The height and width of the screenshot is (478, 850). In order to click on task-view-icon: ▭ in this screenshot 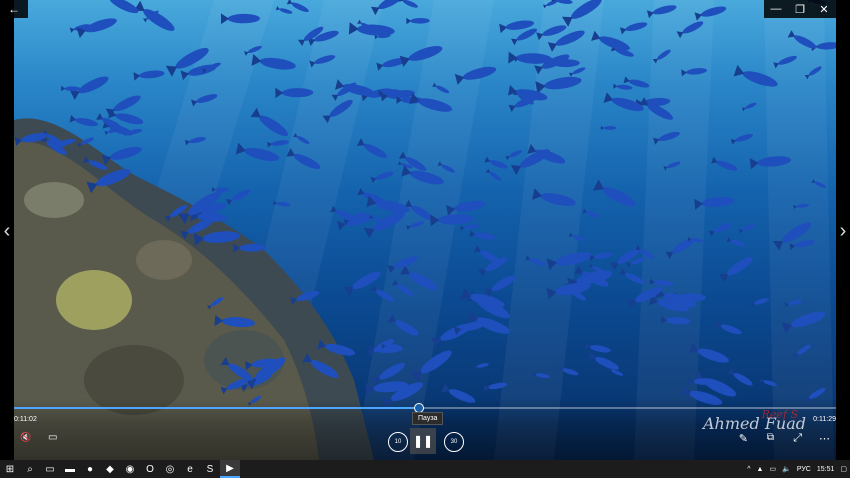, I will do `click(50, 469)`.